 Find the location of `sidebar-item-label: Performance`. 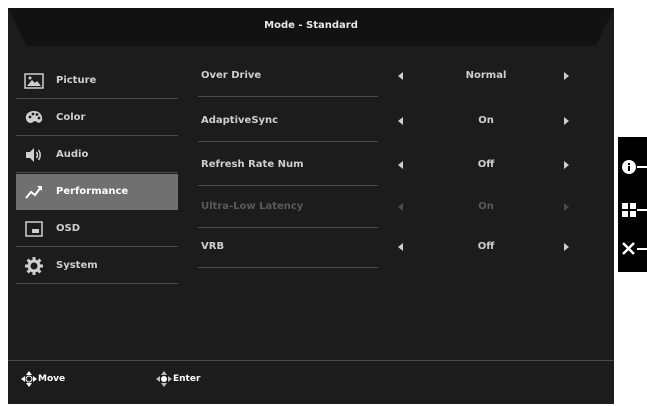

sidebar-item-label: Performance is located at coordinates (92, 191).